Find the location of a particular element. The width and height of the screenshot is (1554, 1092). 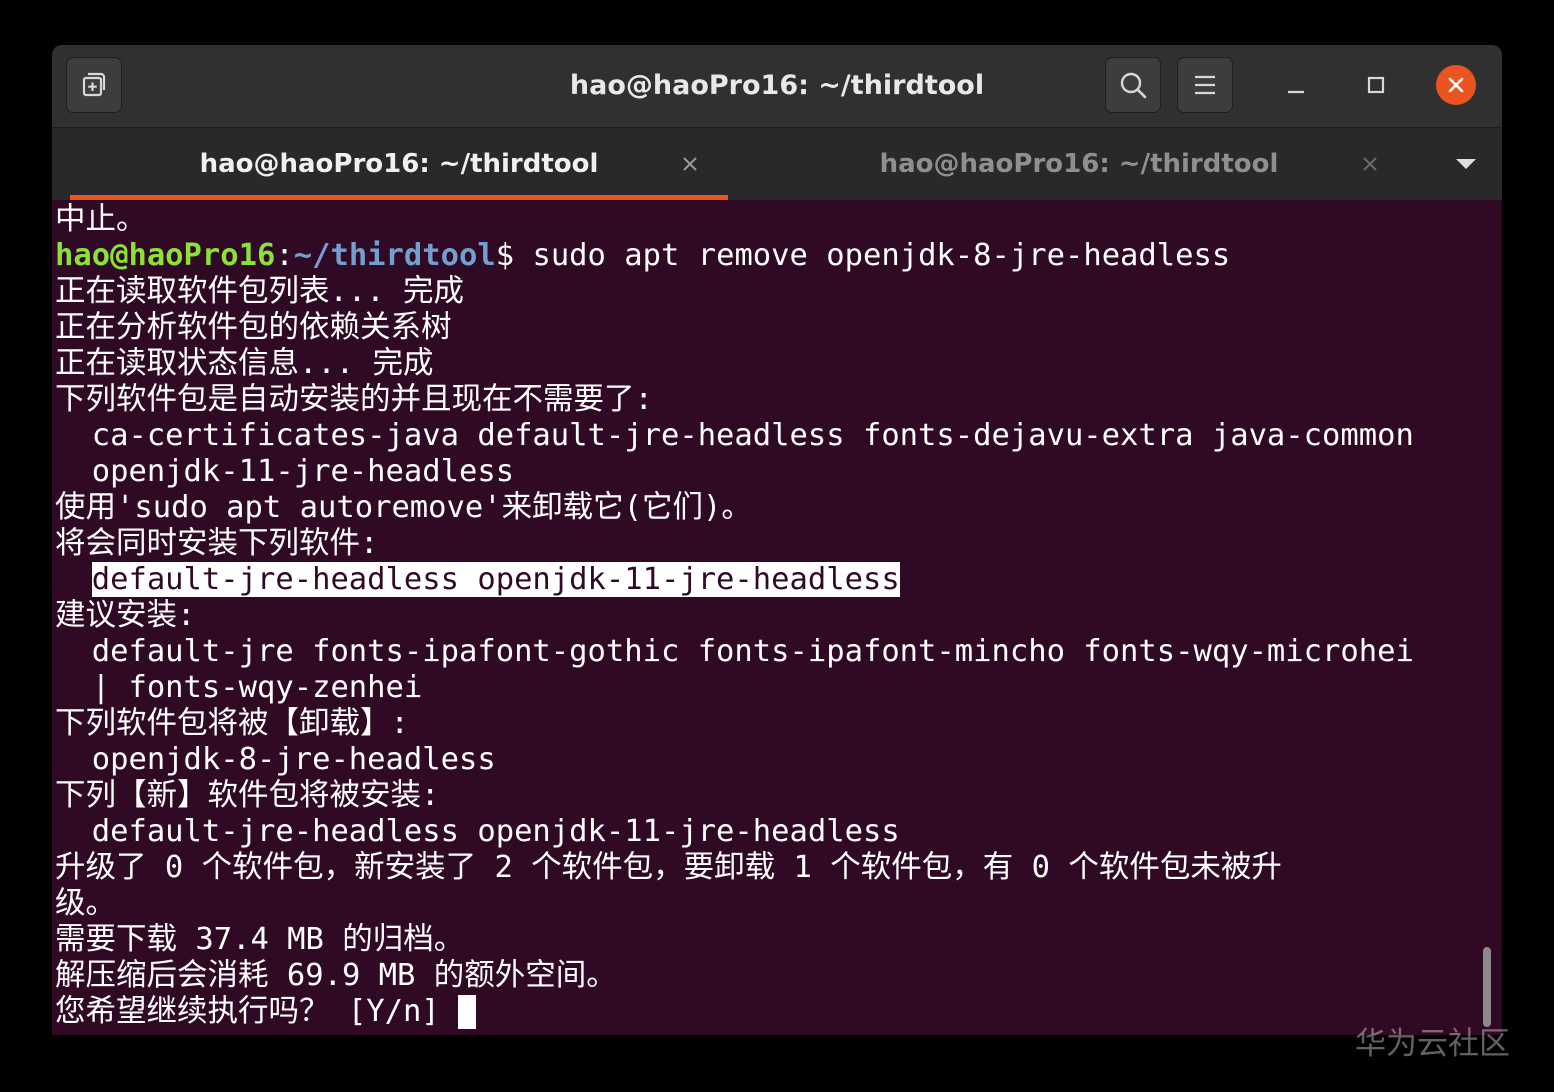

terminal-line: 需要下载 37.4 MB 的归档。 is located at coordinates (259, 940).